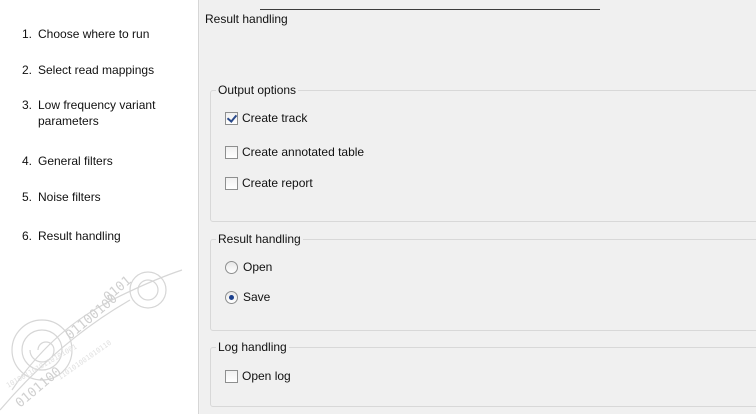 The width and height of the screenshot is (756, 414). I want to click on step-1: 1. Choose where to run, so click(107, 34).